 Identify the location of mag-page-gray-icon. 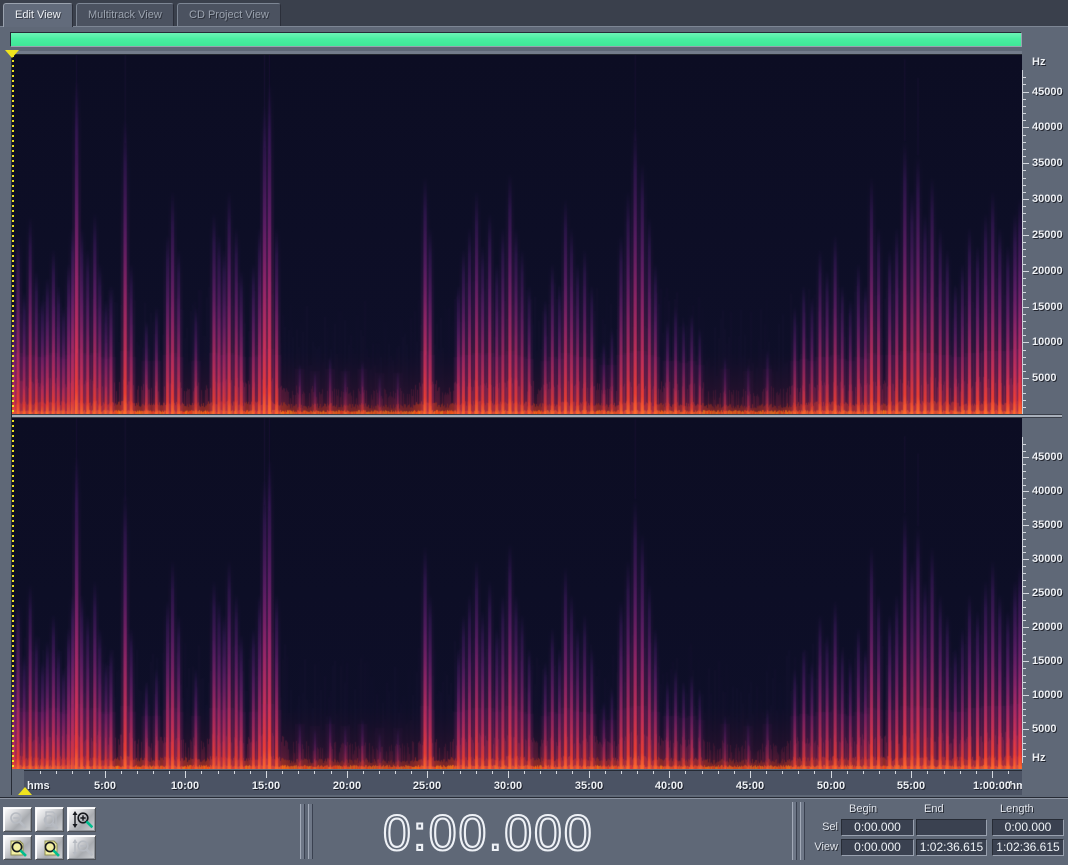
(51, 820).